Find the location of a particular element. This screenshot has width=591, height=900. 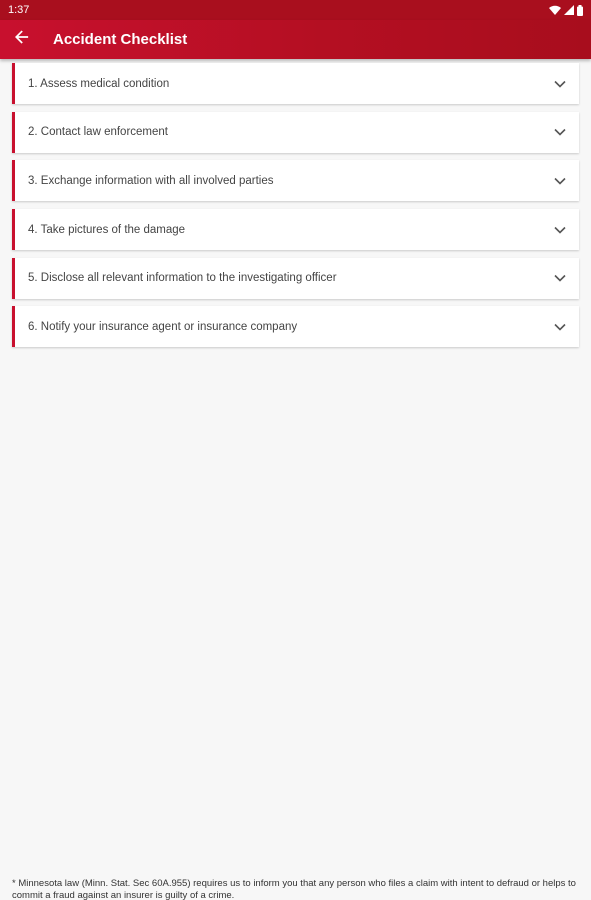

arrow-back-icon is located at coordinates (22, 39).